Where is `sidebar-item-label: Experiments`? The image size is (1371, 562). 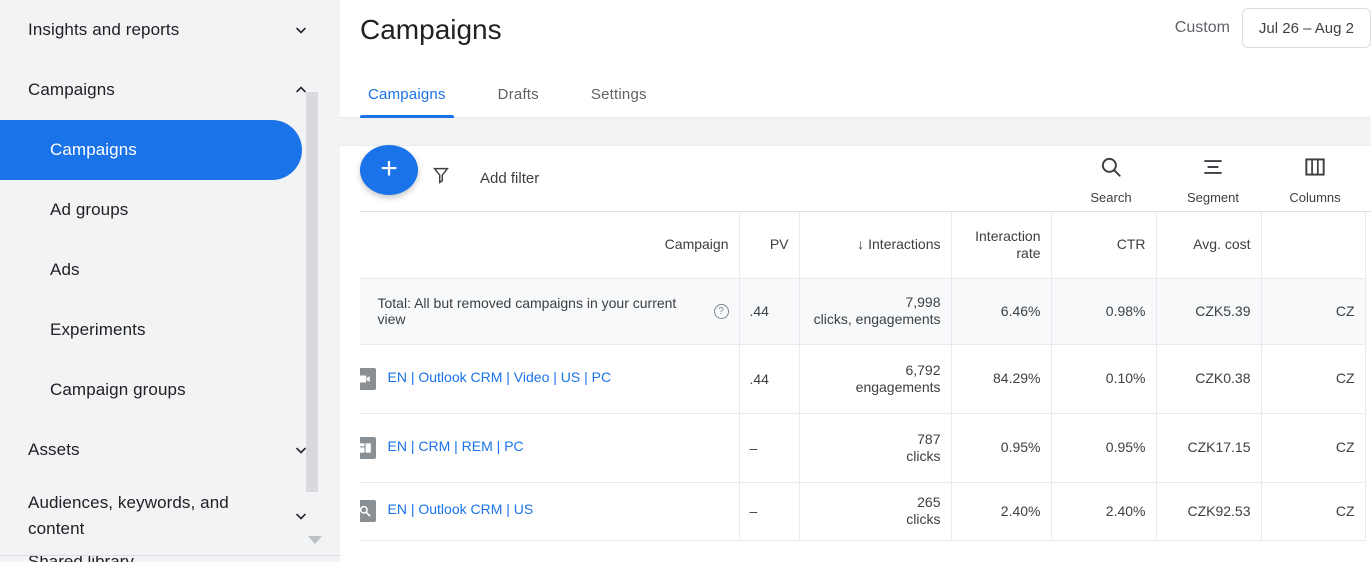 sidebar-item-label: Experiments is located at coordinates (98, 329).